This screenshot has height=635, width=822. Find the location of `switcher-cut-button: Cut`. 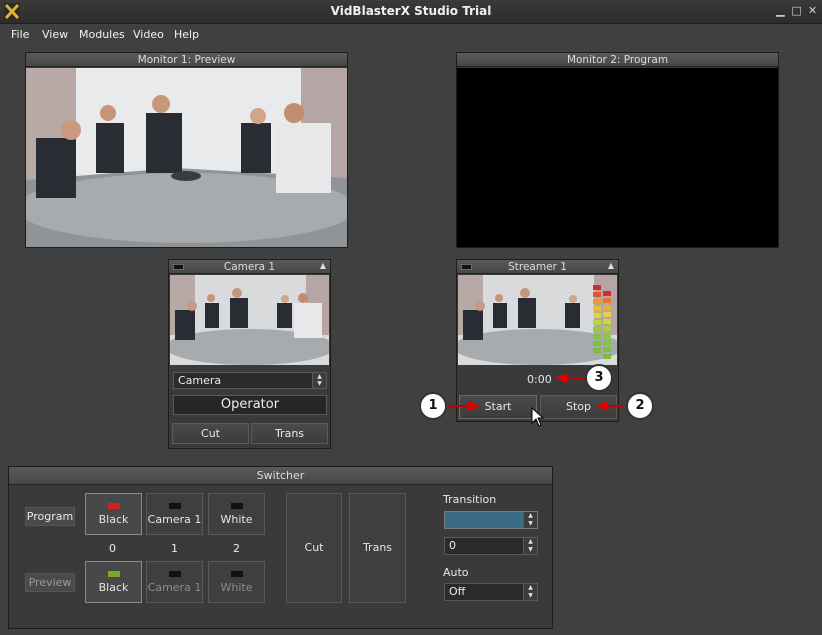

switcher-cut-button: Cut is located at coordinates (314, 548).